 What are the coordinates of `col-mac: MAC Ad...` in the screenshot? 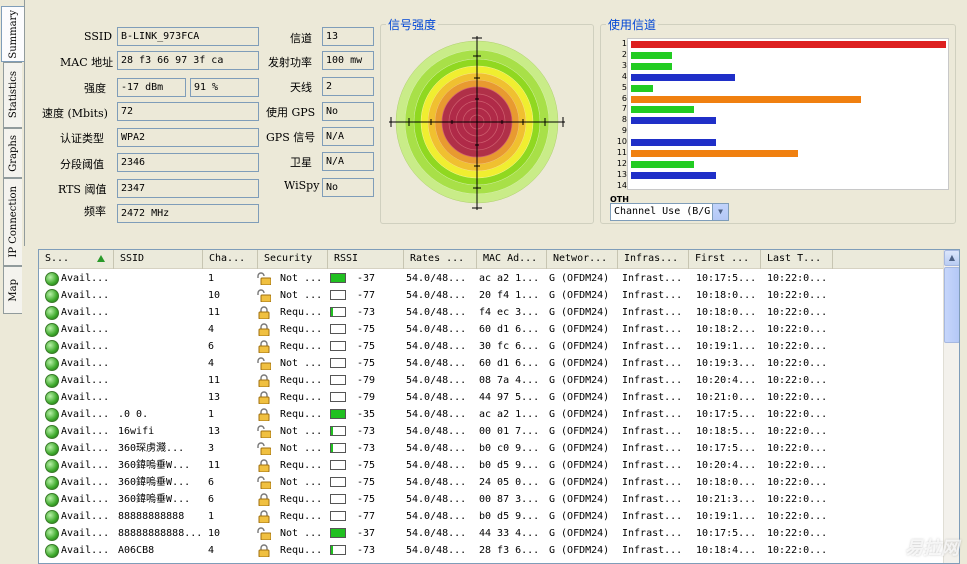 It's located at (512, 259).